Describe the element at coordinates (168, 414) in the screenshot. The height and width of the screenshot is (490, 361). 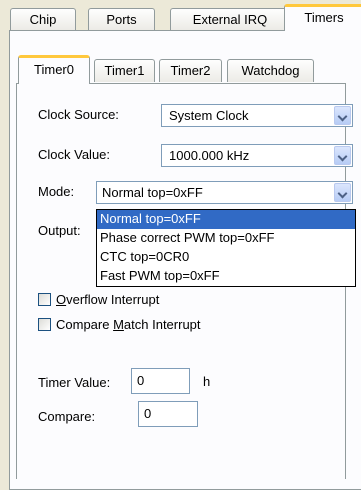
I see `compare-input: 0` at that location.